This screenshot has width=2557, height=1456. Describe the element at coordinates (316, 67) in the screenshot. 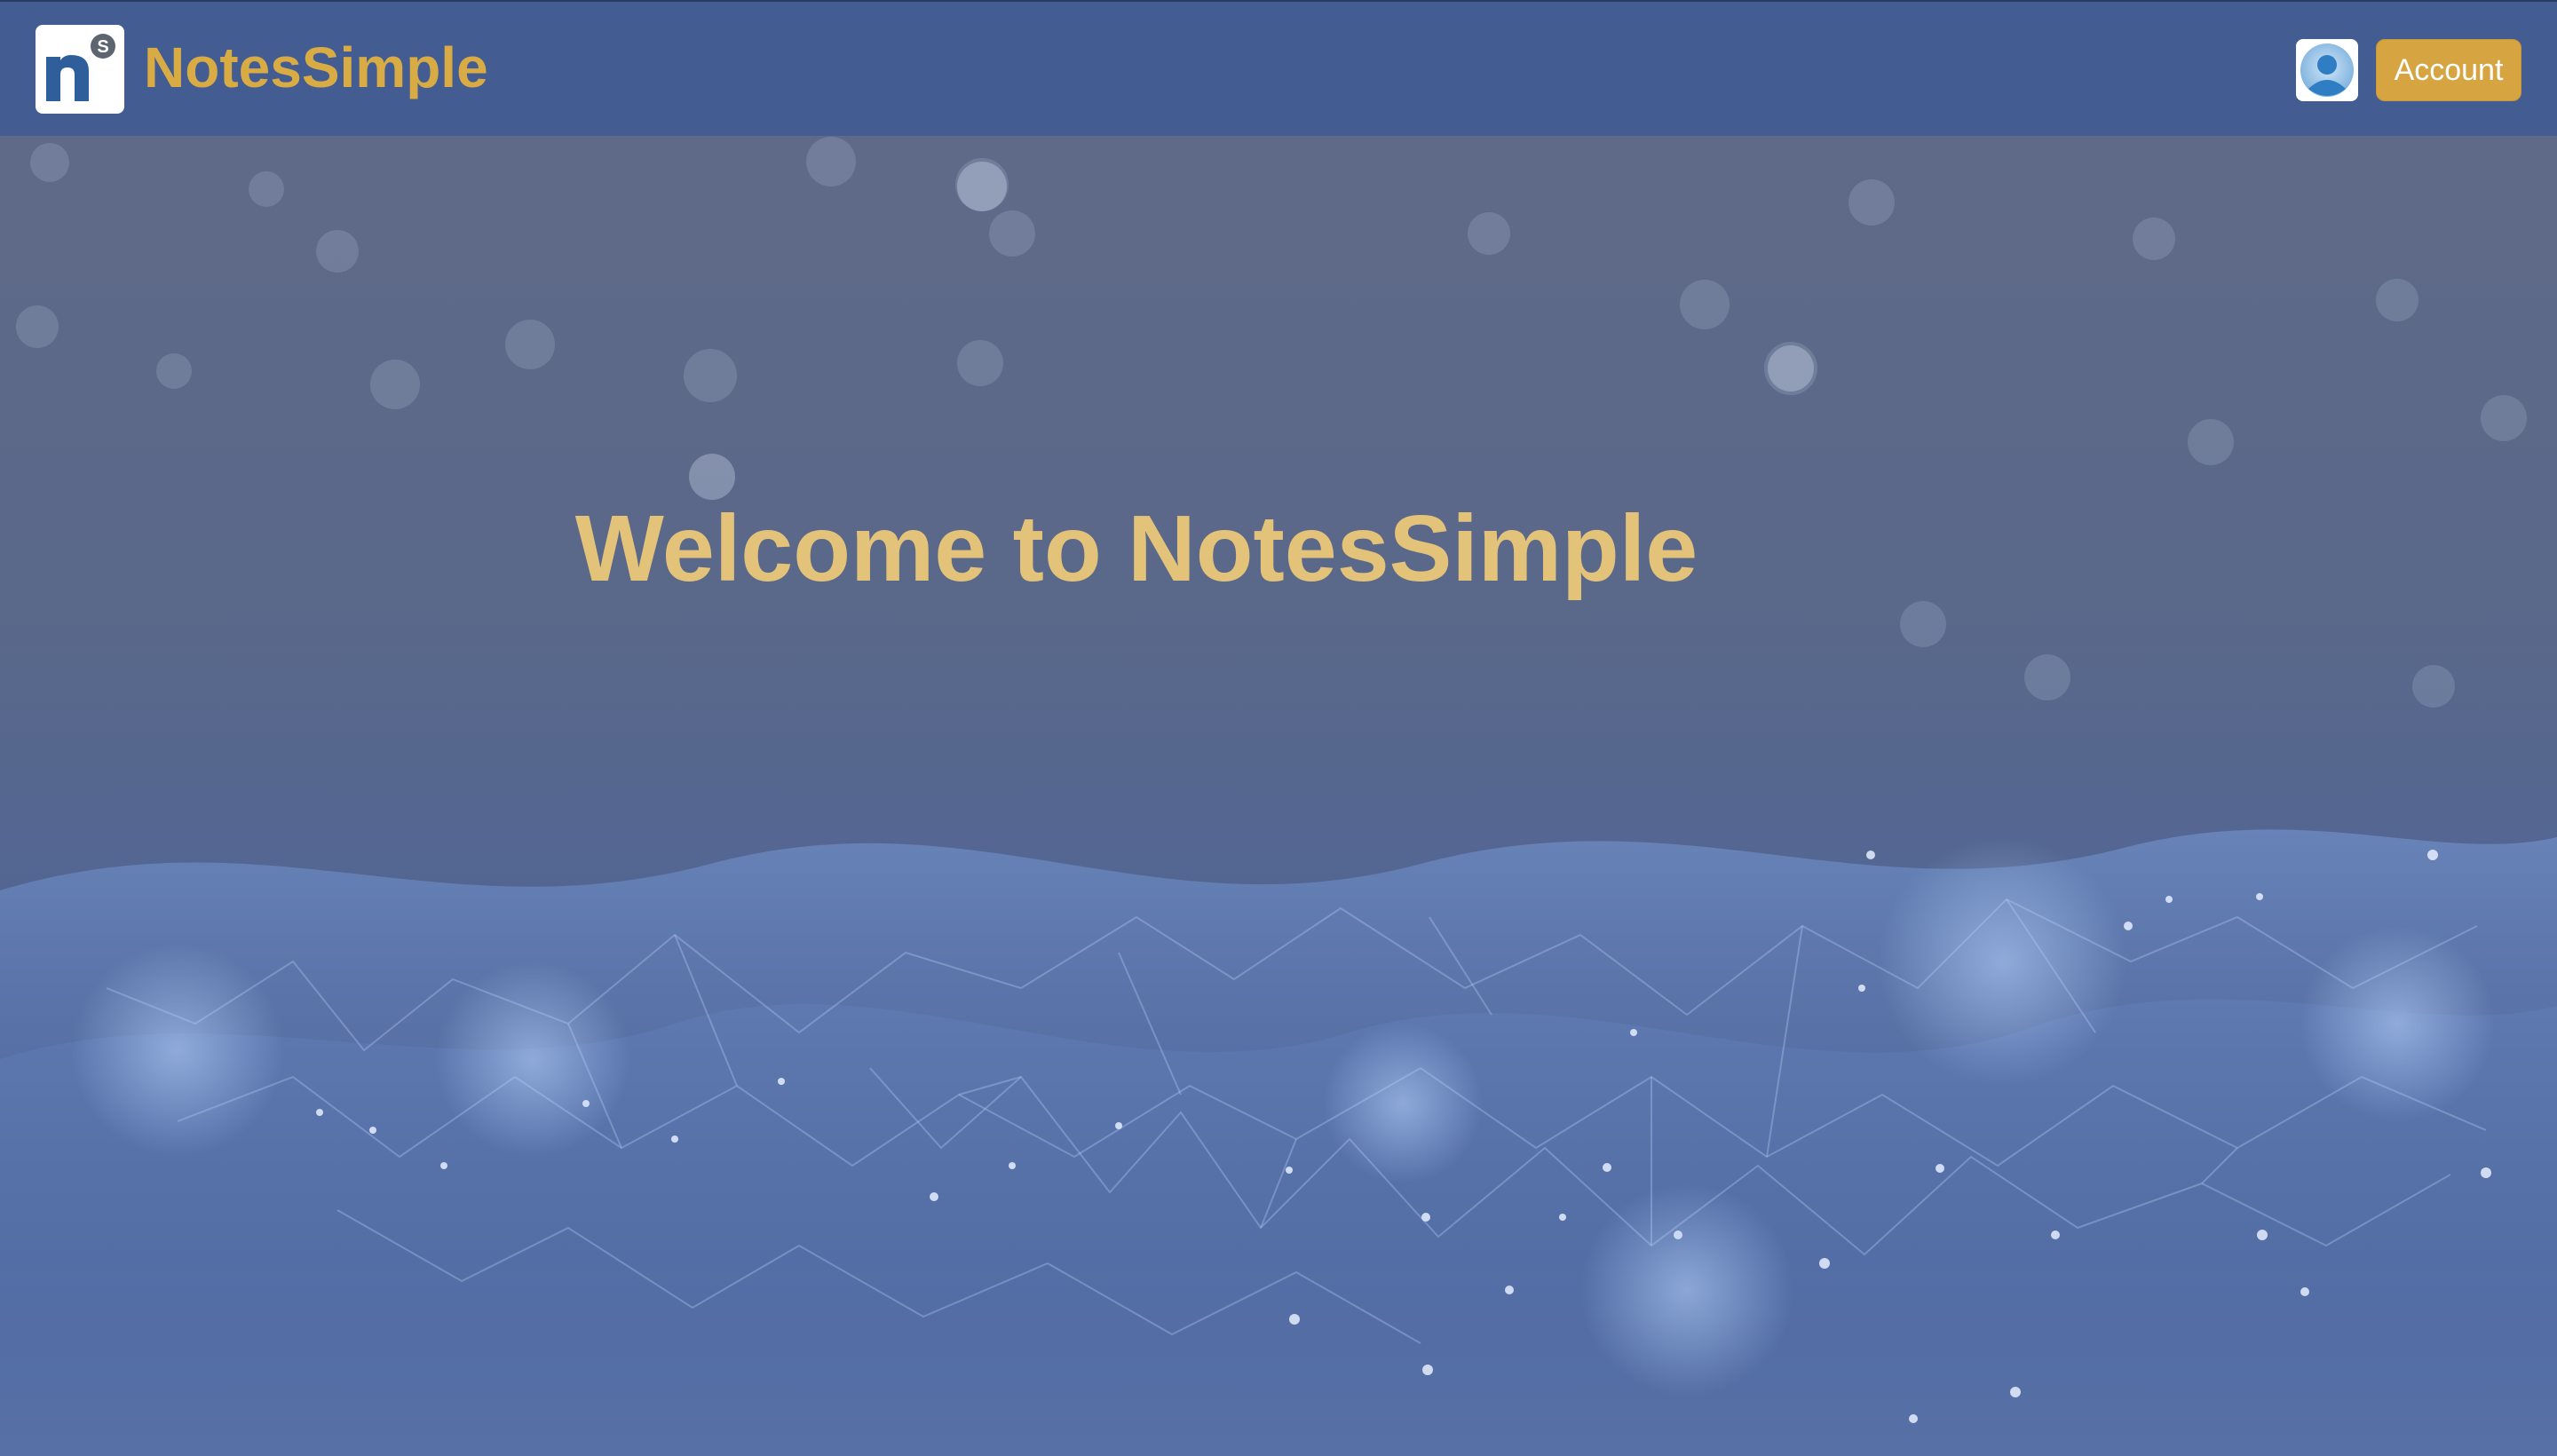

I see `brand-name: NotesSimple` at that location.